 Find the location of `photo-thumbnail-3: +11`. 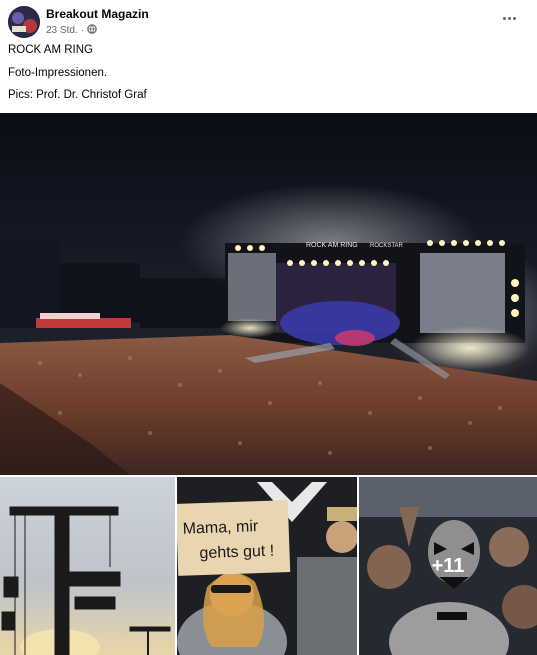

photo-thumbnail-3: +11 is located at coordinates (448, 566).